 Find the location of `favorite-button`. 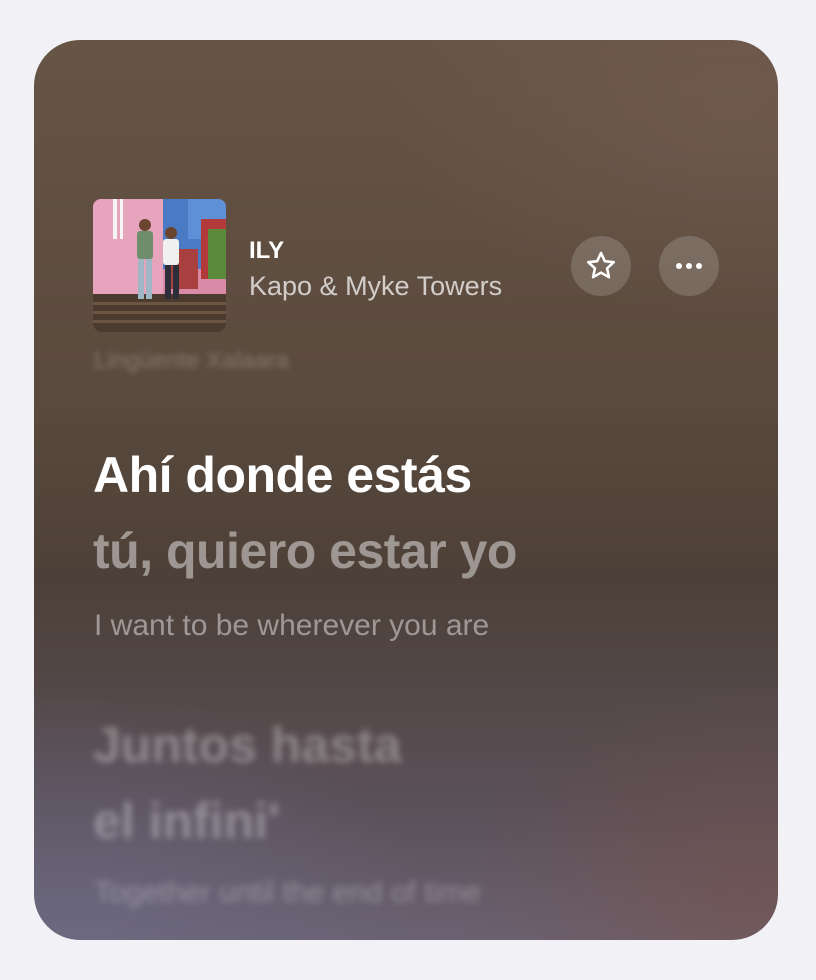

favorite-button is located at coordinates (601, 266).